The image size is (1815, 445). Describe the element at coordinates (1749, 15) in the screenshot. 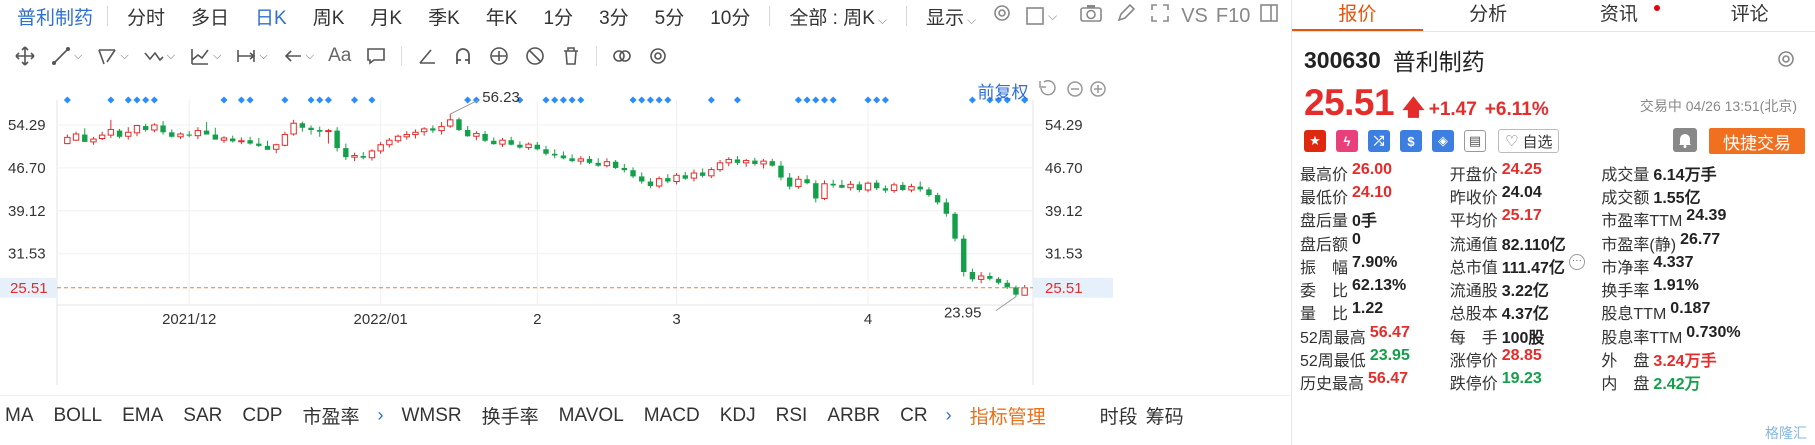

I see `tab-comments: 评论` at that location.